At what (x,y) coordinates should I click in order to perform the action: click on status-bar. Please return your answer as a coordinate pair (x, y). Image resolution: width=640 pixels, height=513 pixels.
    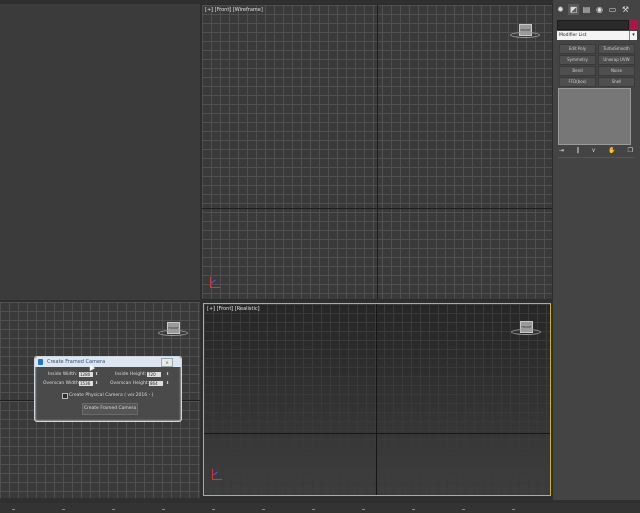
    Looking at the image, I should click on (320, 508).